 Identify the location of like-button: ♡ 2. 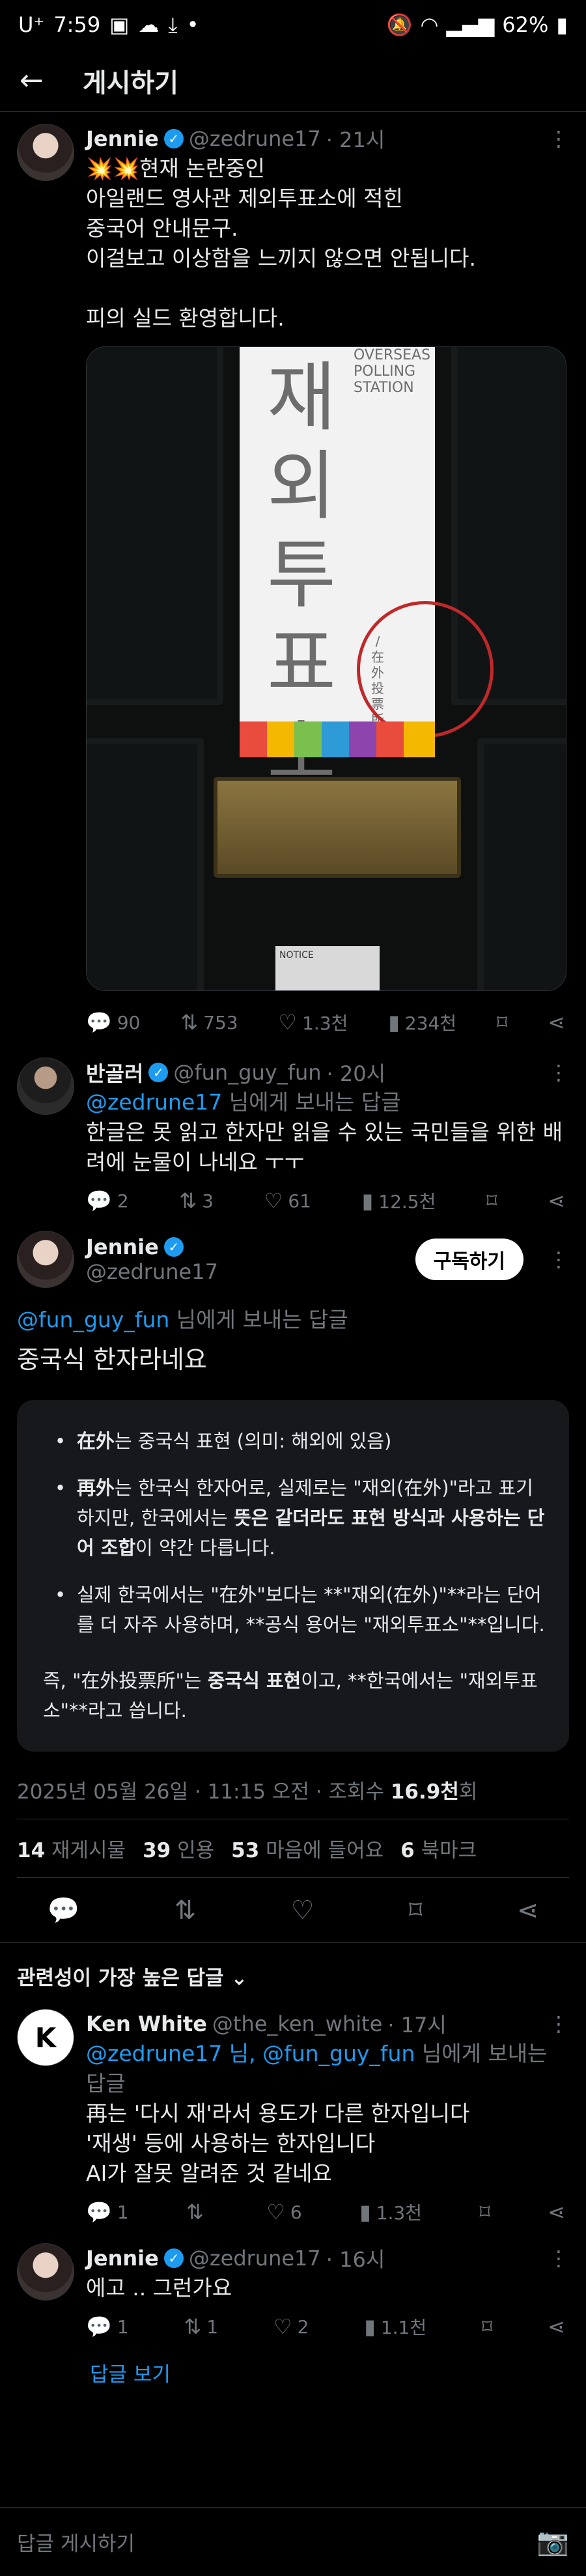
(291, 2326).